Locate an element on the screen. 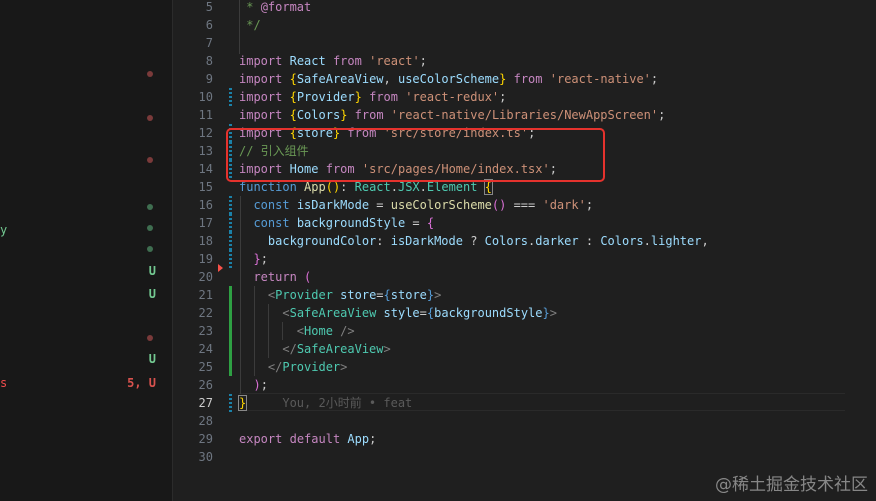 This screenshot has height=501, width=876. identifier: useColorScheme is located at coordinates (448, 79).